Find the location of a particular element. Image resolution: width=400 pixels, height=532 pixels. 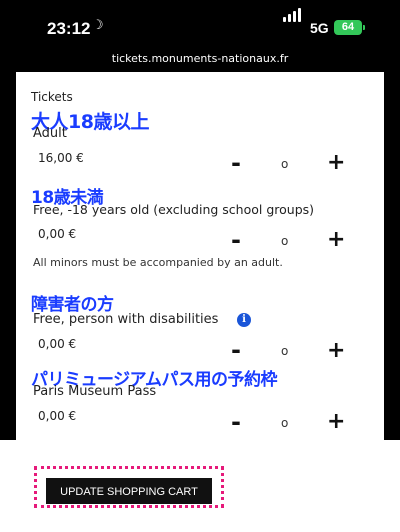

status-time: 23:12 is located at coordinates (69, 28).